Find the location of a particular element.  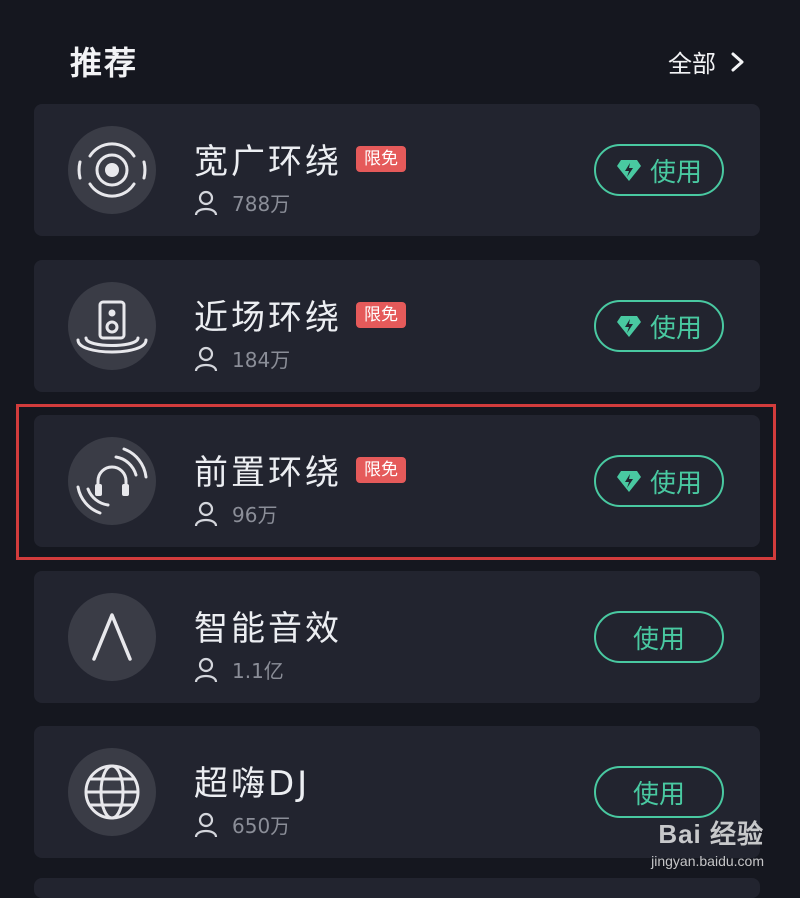

user-count-value: 184万 is located at coordinates (261, 360).